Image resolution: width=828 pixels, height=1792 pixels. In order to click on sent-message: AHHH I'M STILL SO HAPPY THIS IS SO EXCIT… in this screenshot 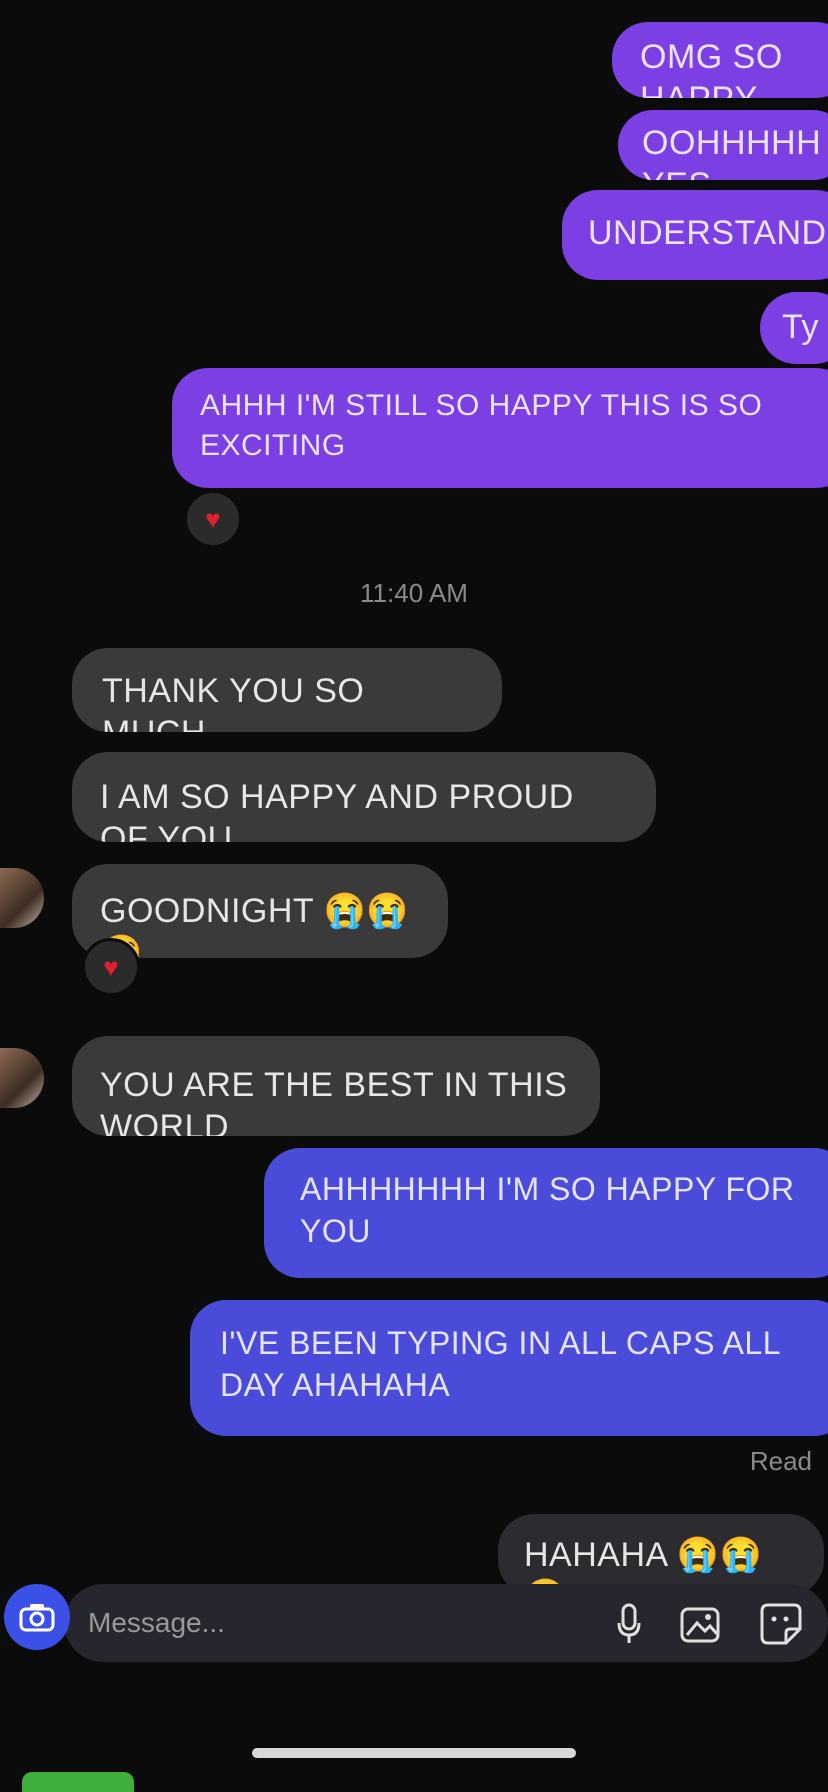, I will do `click(500, 428)`.